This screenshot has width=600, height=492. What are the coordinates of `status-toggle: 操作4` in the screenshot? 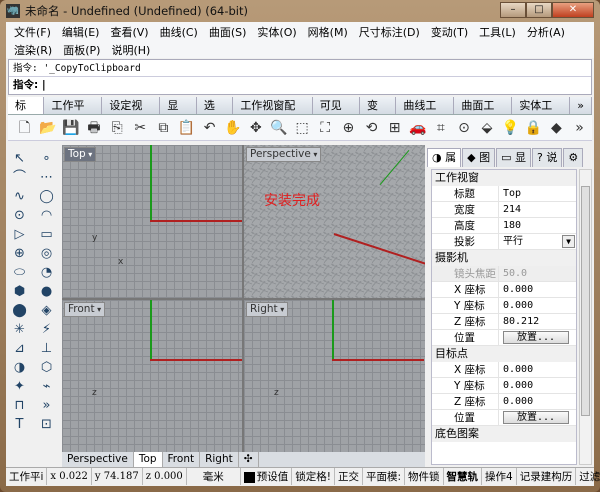 It's located at (499, 476).